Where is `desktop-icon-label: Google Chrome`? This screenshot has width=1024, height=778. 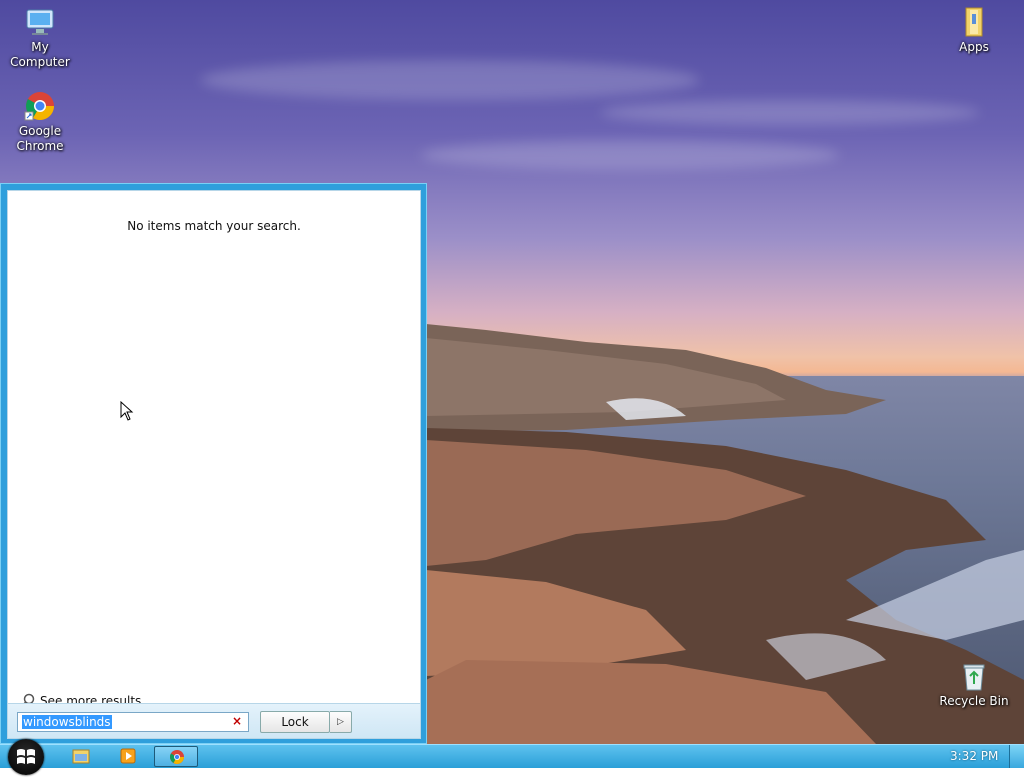 desktop-icon-label: Google Chrome is located at coordinates (40, 138).